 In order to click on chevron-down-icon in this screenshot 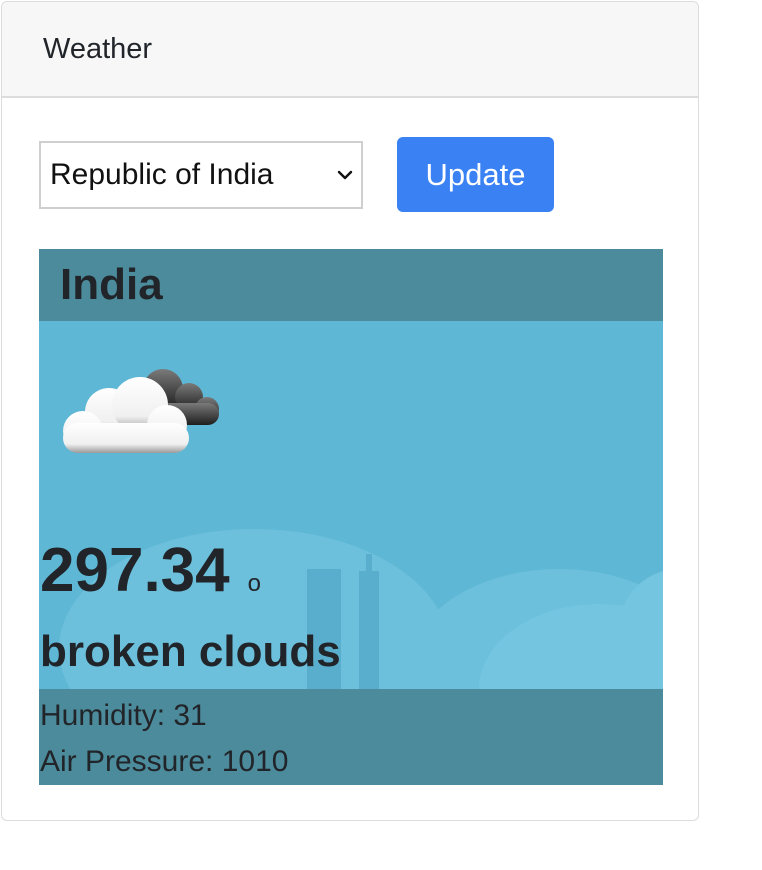, I will do `click(345, 174)`.